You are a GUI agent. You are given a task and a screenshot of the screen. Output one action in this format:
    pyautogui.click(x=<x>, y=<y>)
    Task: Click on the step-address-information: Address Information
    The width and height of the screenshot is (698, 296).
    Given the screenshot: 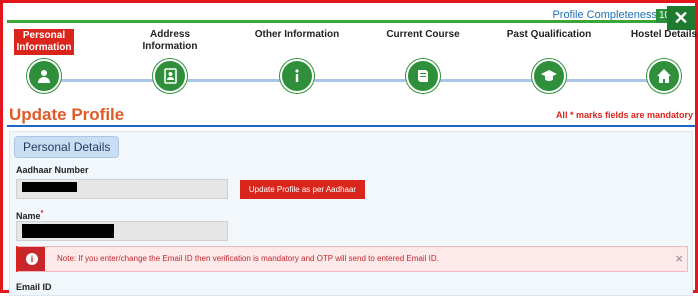 What is the action you would take?
    pyautogui.click(x=170, y=61)
    